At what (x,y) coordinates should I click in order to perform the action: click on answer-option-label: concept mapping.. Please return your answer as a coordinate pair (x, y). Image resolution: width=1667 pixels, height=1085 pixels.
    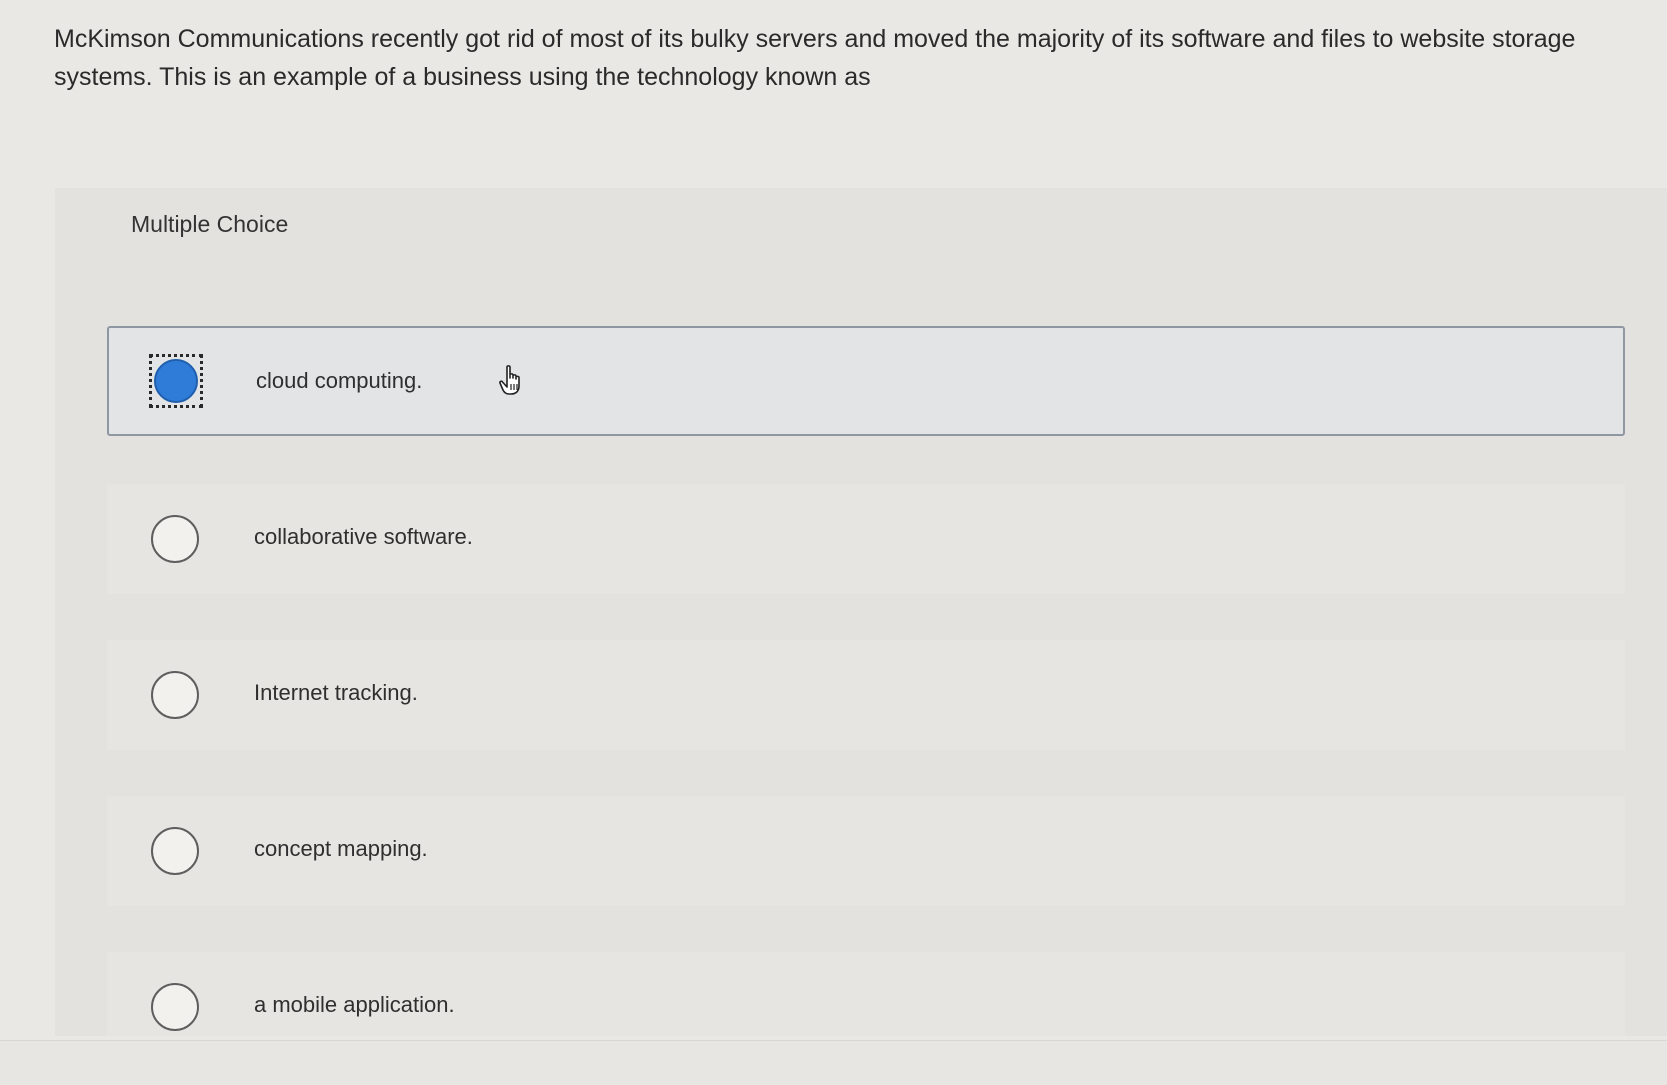
    Looking at the image, I should click on (341, 848).